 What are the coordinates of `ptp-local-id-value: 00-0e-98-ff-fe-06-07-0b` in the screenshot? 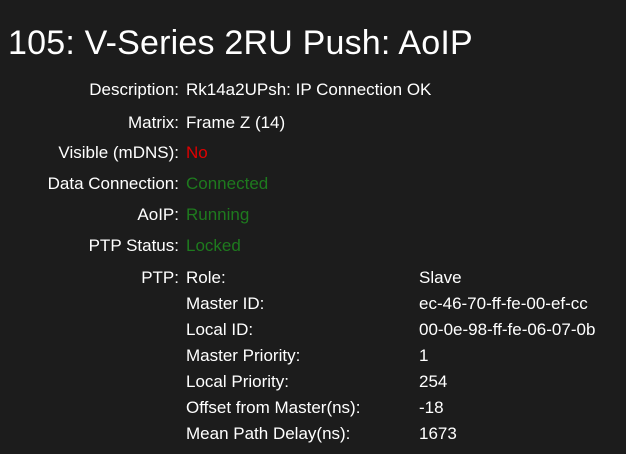 It's located at (507, 329).